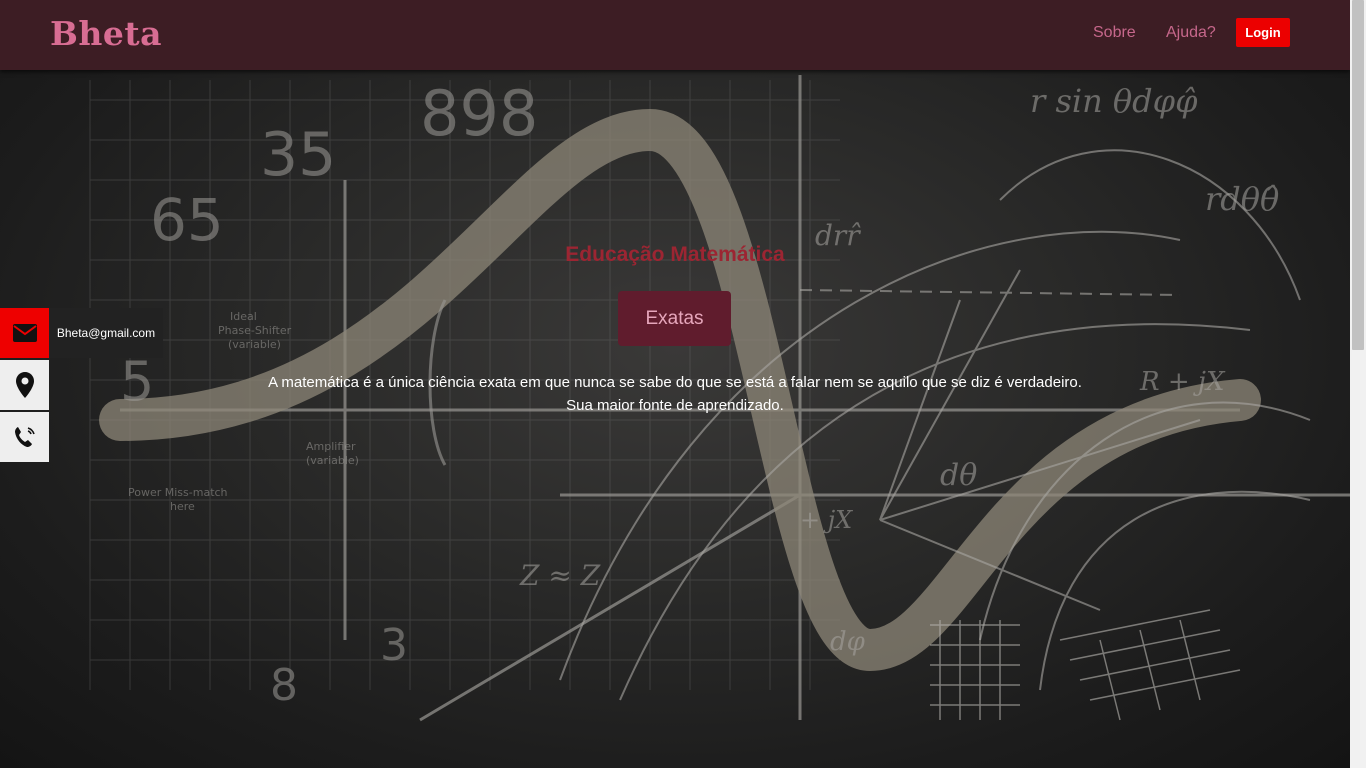 The width and height of the screenshot is (1366, 768). What do you see at coordinates (106, 33) in the screenshot?
I see `brand-logo: Bheta` at bounding box center [106, 33].